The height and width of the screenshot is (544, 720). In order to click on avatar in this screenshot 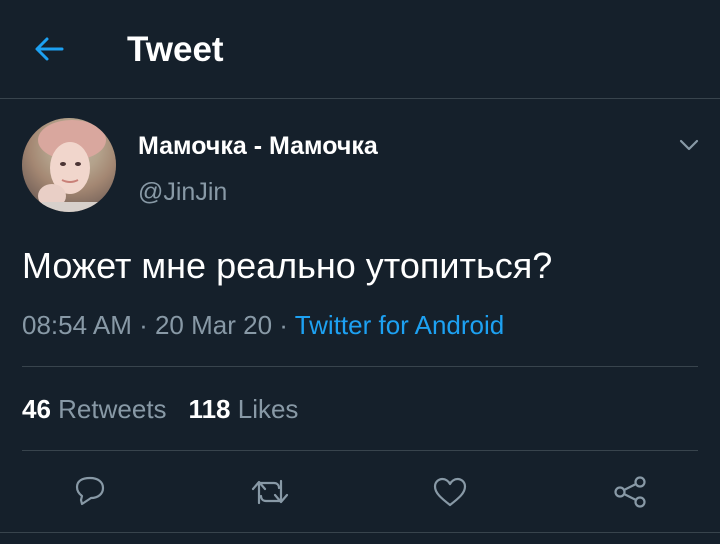, I will do `click(69, 165)`.